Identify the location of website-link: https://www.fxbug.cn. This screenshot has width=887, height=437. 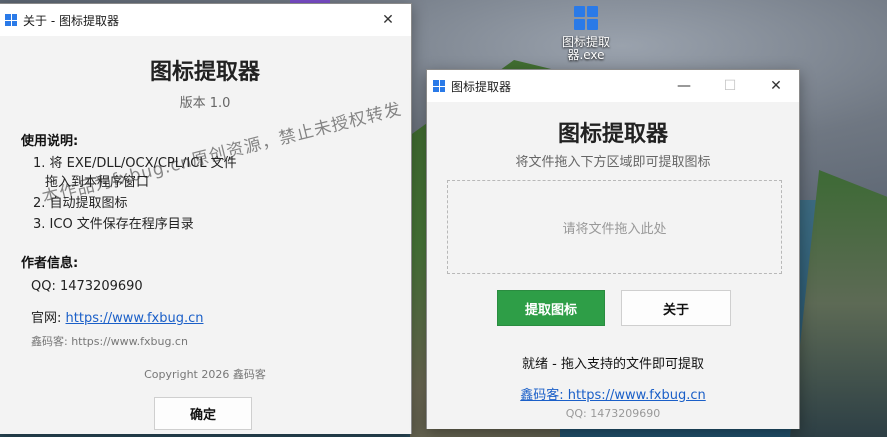
(135, 318).